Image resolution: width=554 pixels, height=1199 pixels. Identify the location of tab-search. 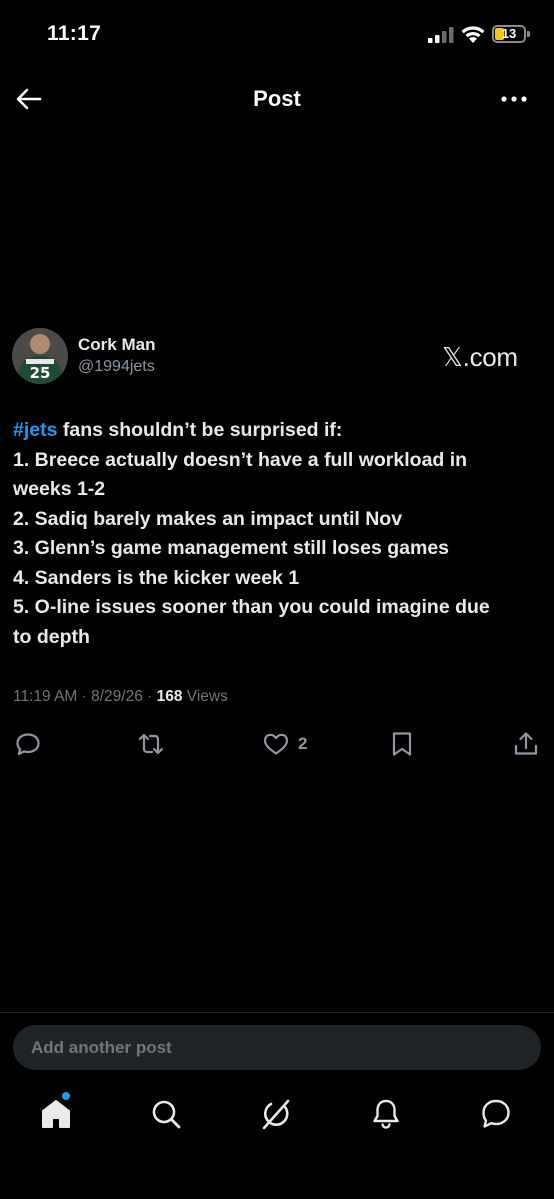
(168, 1116).